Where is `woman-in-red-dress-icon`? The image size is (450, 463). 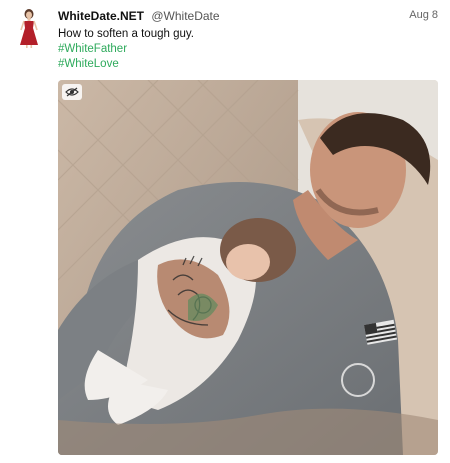
woman-in-red-dress-icon is located at coordinates (29, 28).